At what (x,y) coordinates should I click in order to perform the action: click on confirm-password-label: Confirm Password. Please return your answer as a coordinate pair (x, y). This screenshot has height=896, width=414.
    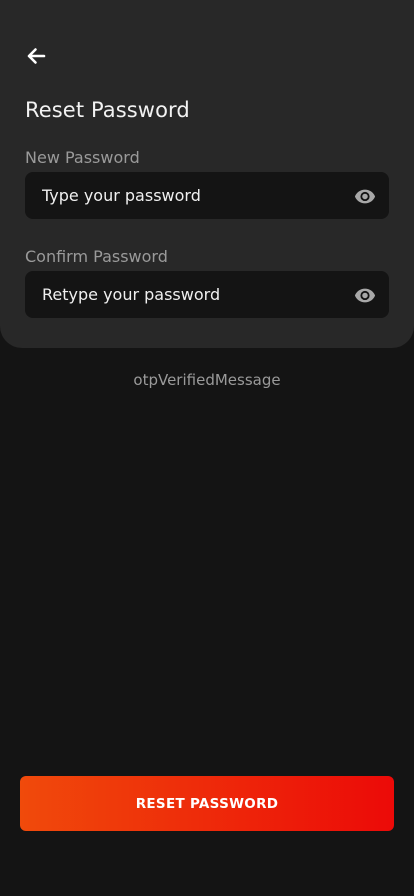
    Looking at the image, I should click on (96, 256).